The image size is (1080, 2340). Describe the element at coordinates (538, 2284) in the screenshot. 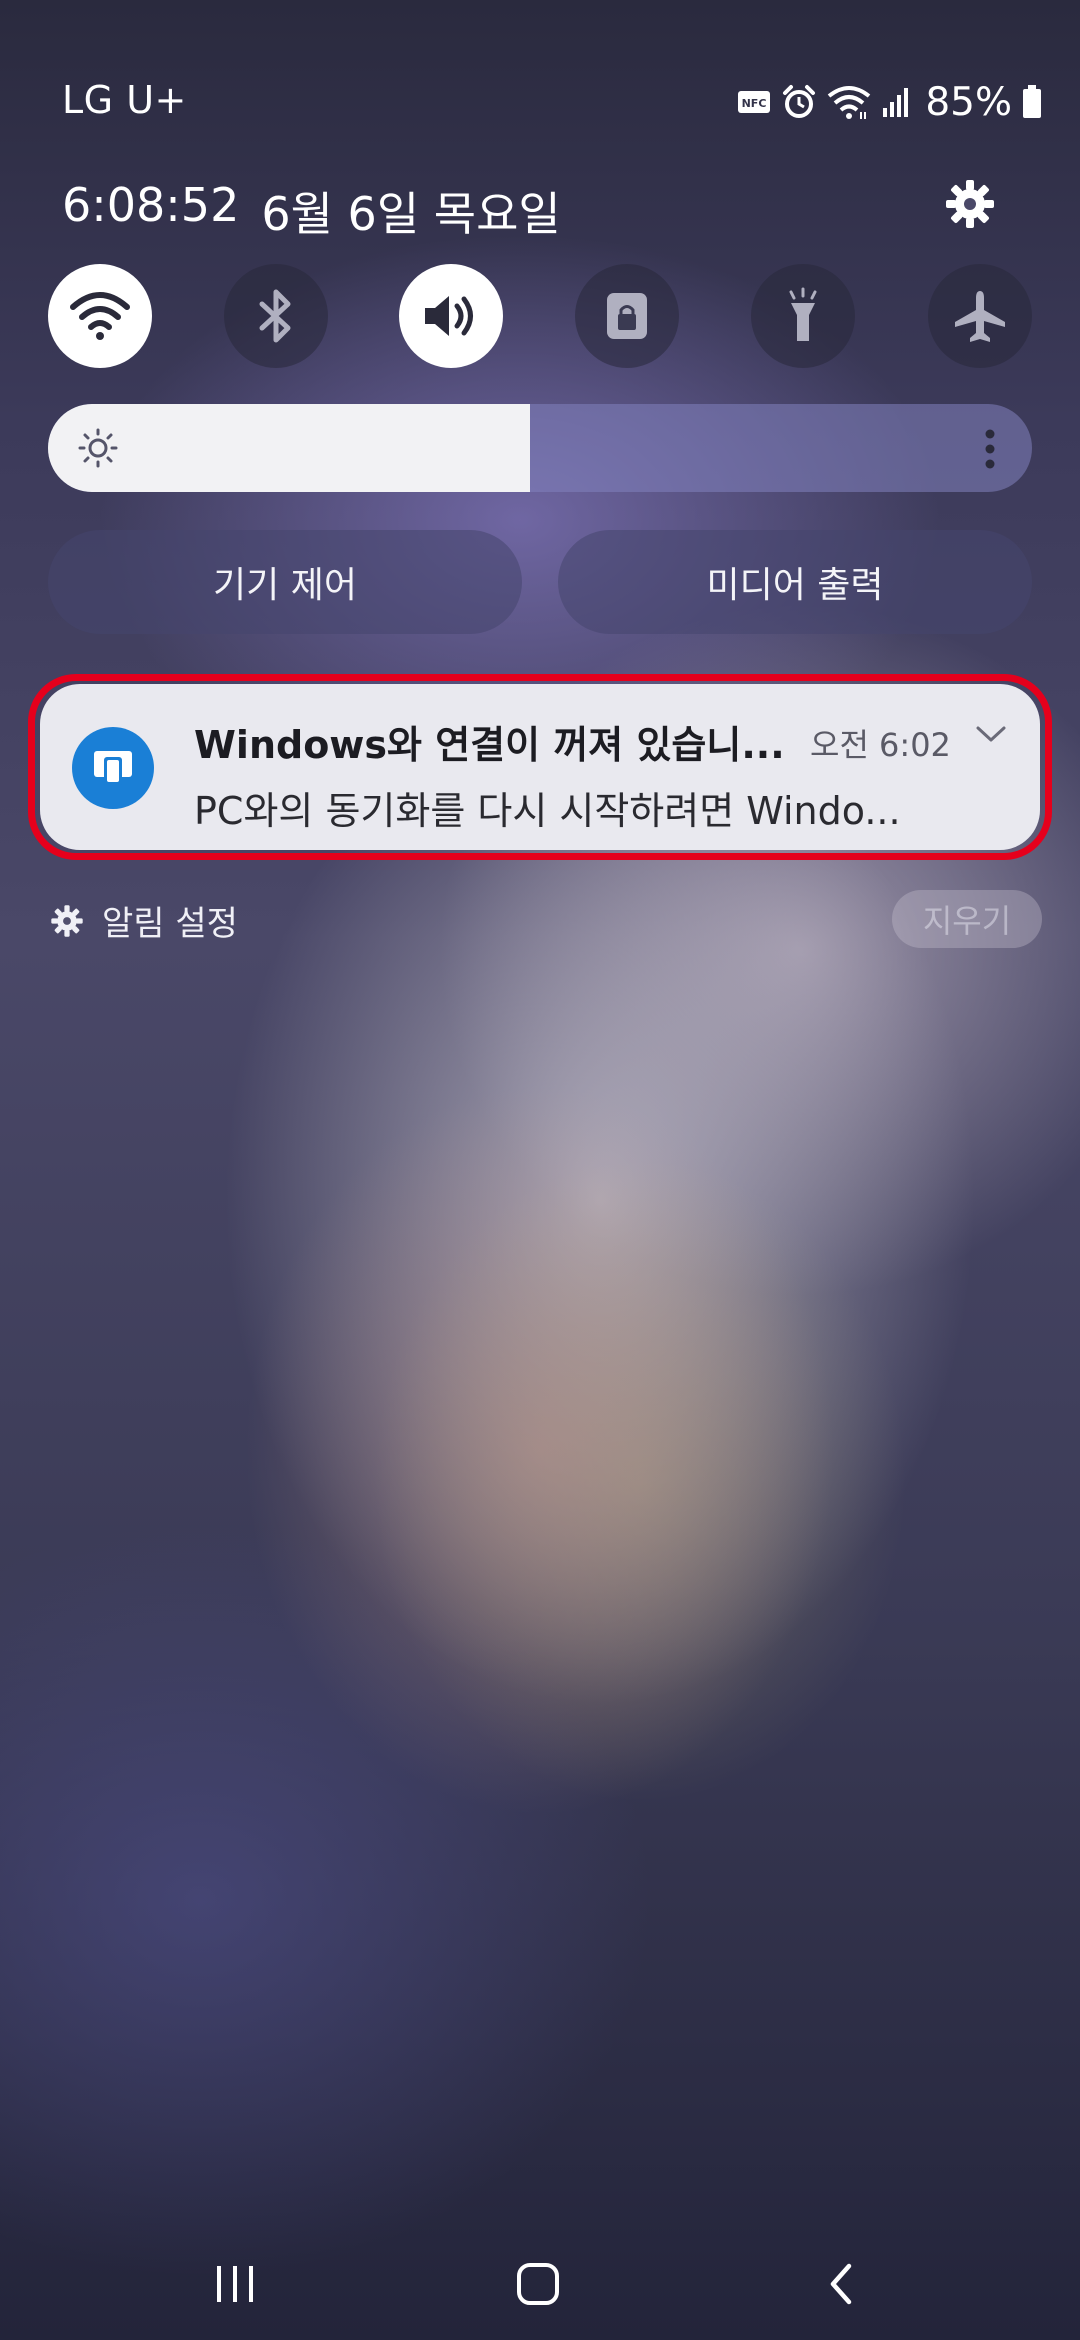

I see `home-icon` at that location.